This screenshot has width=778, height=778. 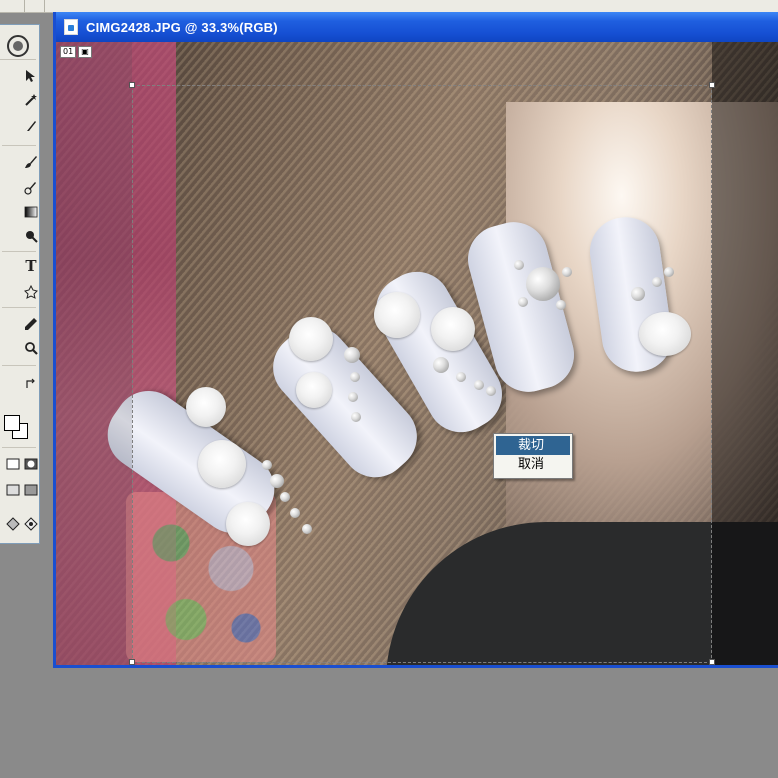 I want to click on type-tool-glyph: T, so click(x=31, y=265).